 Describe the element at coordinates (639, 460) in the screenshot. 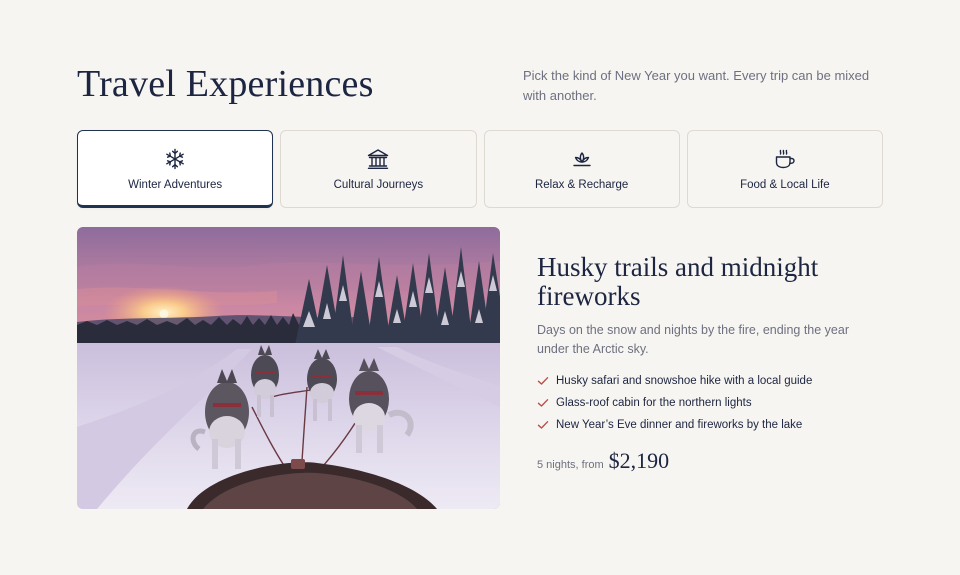

I see `price-value: $2,190` at that location.